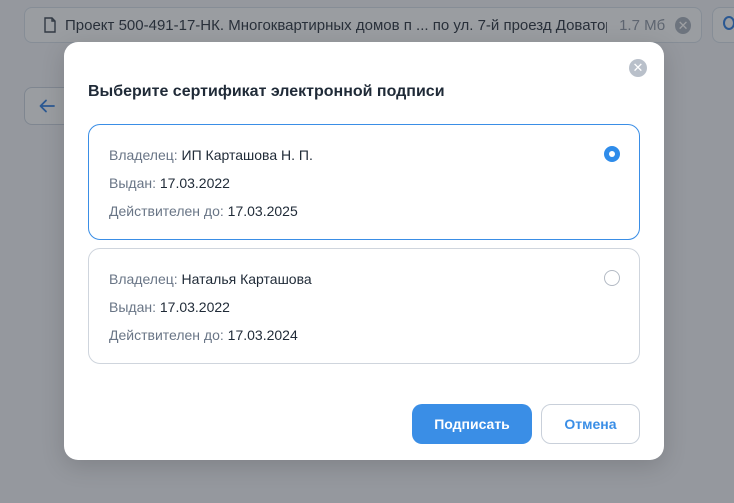  Describe the element at coordinates (638, 68) in the screenshot. I see `close-icon: ✕` at that location.